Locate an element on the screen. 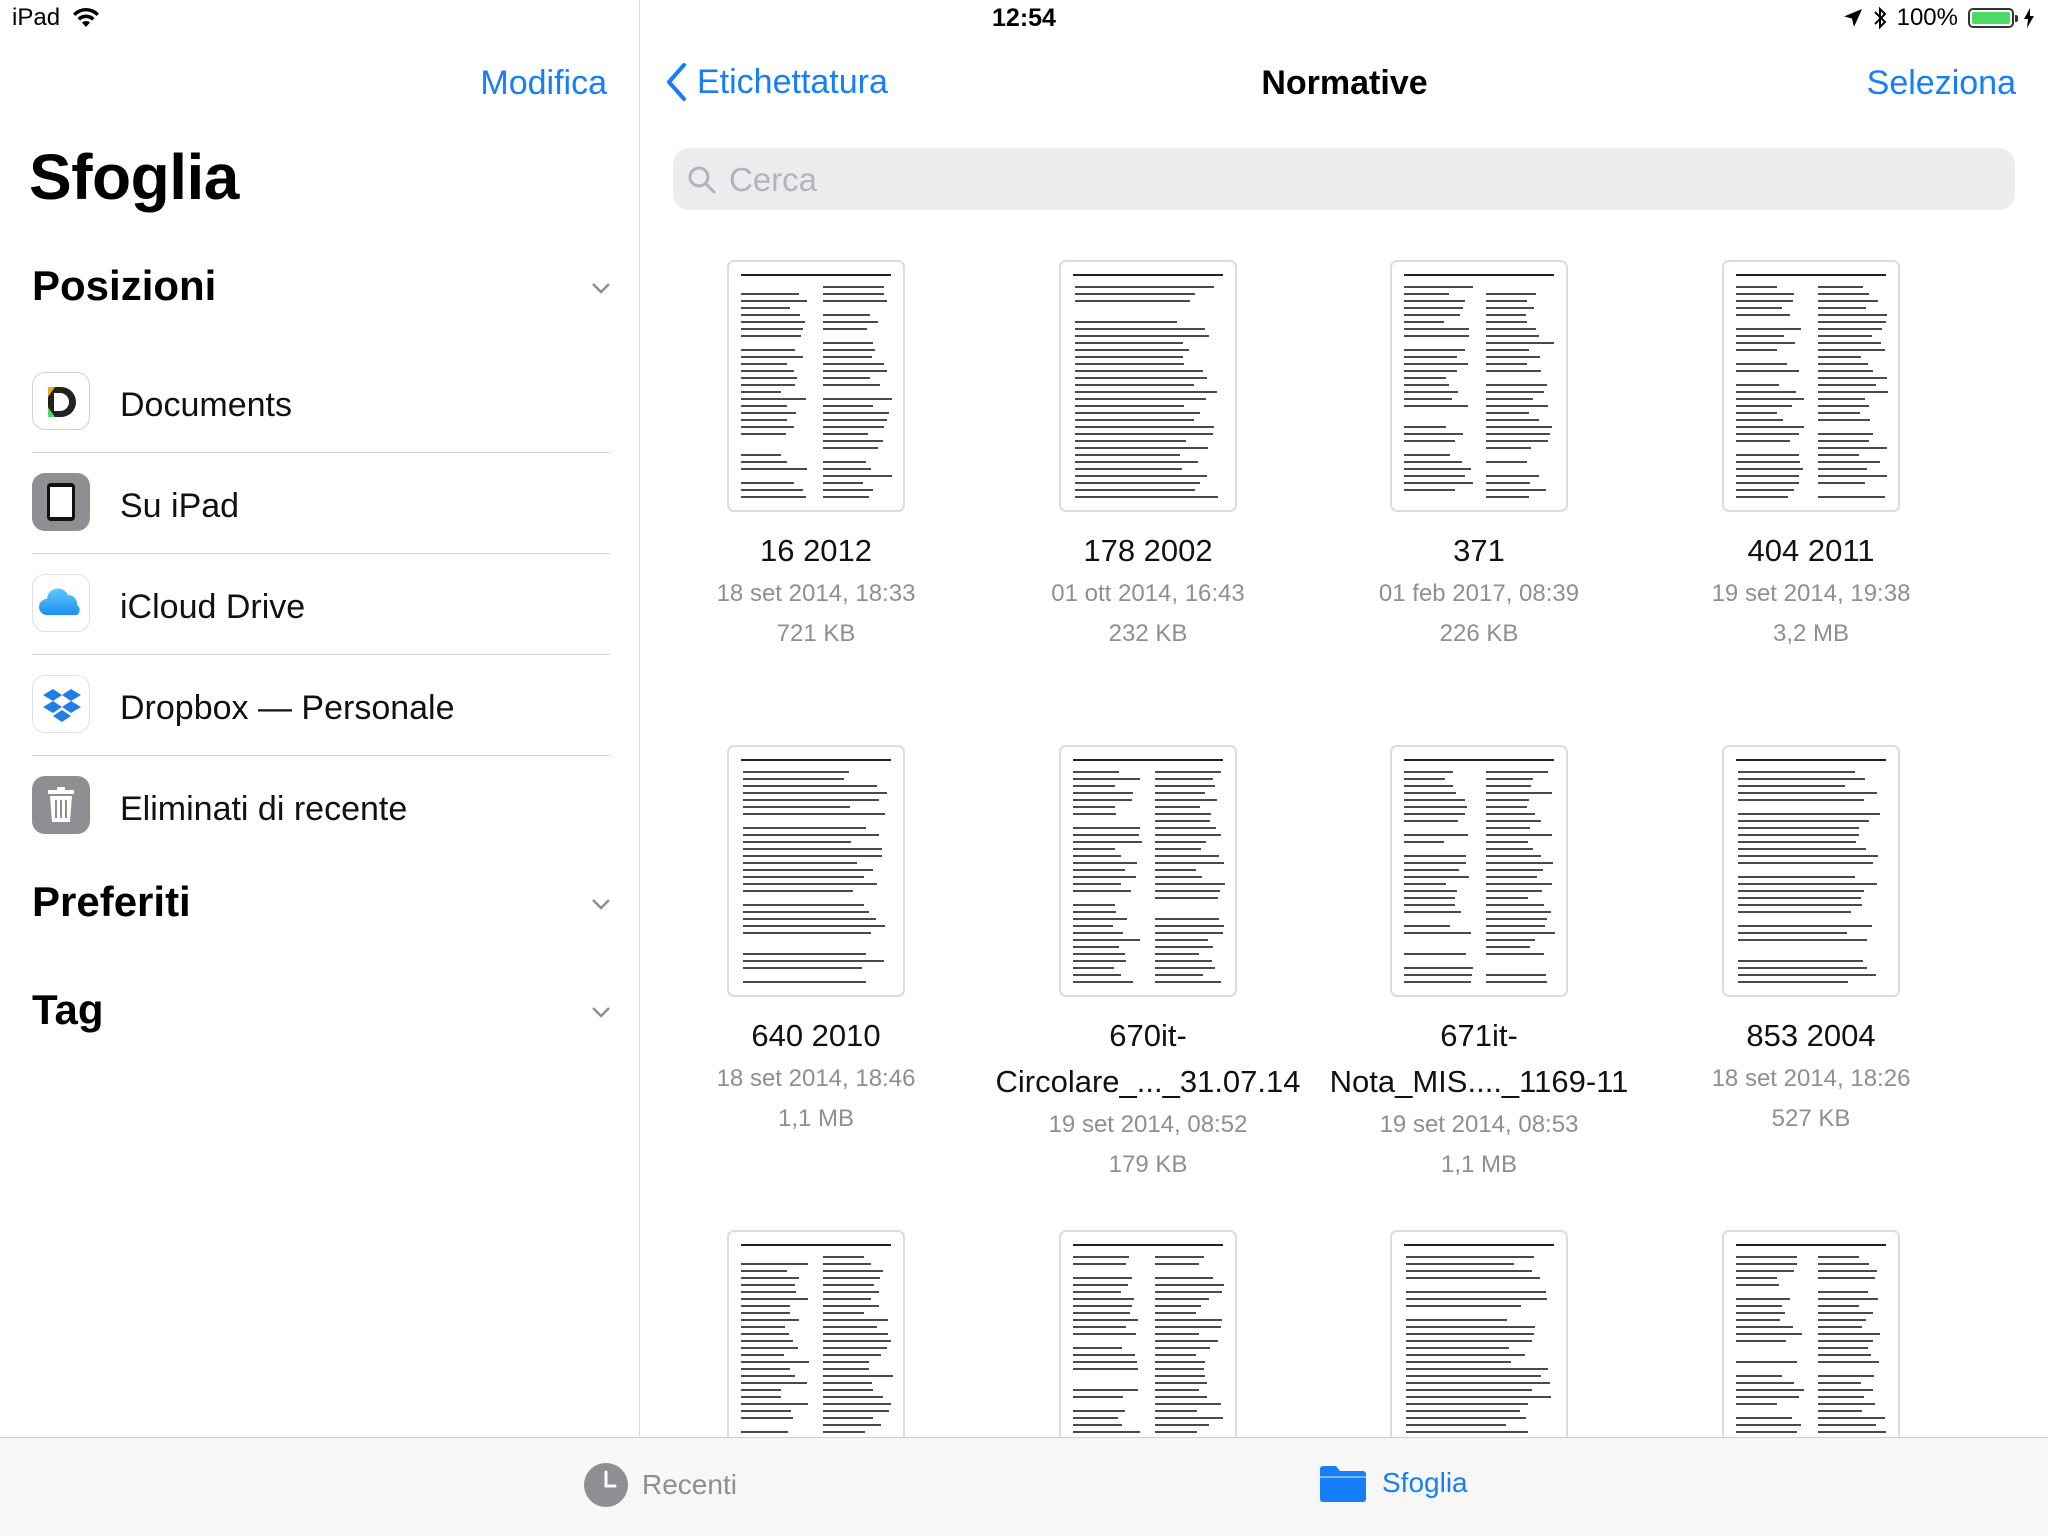  sidebar-item-label: Dropbox — Personale is located at coordinates (287, 708).